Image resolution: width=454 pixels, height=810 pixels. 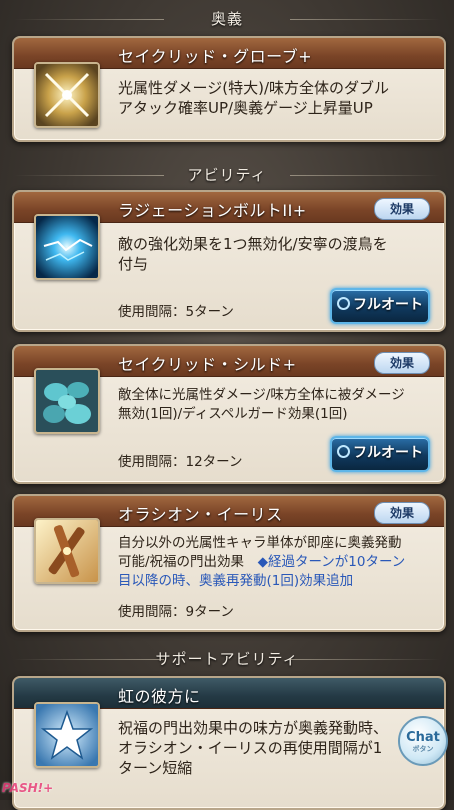 What do you see at coordinates (245, 108) in the screenshot?
I see `ougi-desc-line2: アタック確率UP/奥義ゲージ上昇量UP` at bounding box center [245, 108].